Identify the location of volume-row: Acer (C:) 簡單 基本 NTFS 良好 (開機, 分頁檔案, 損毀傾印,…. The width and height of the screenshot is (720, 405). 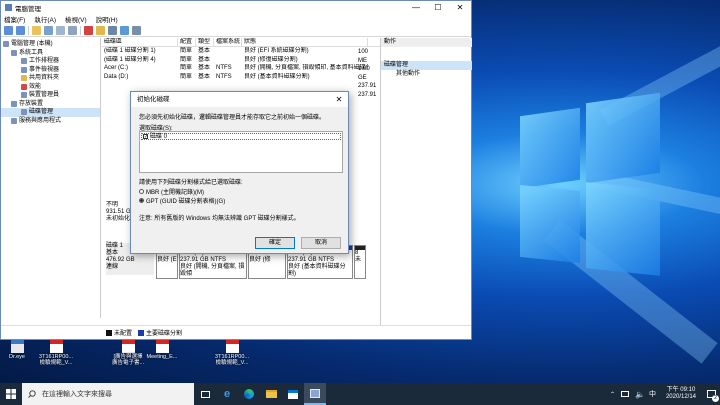
(241, 68).